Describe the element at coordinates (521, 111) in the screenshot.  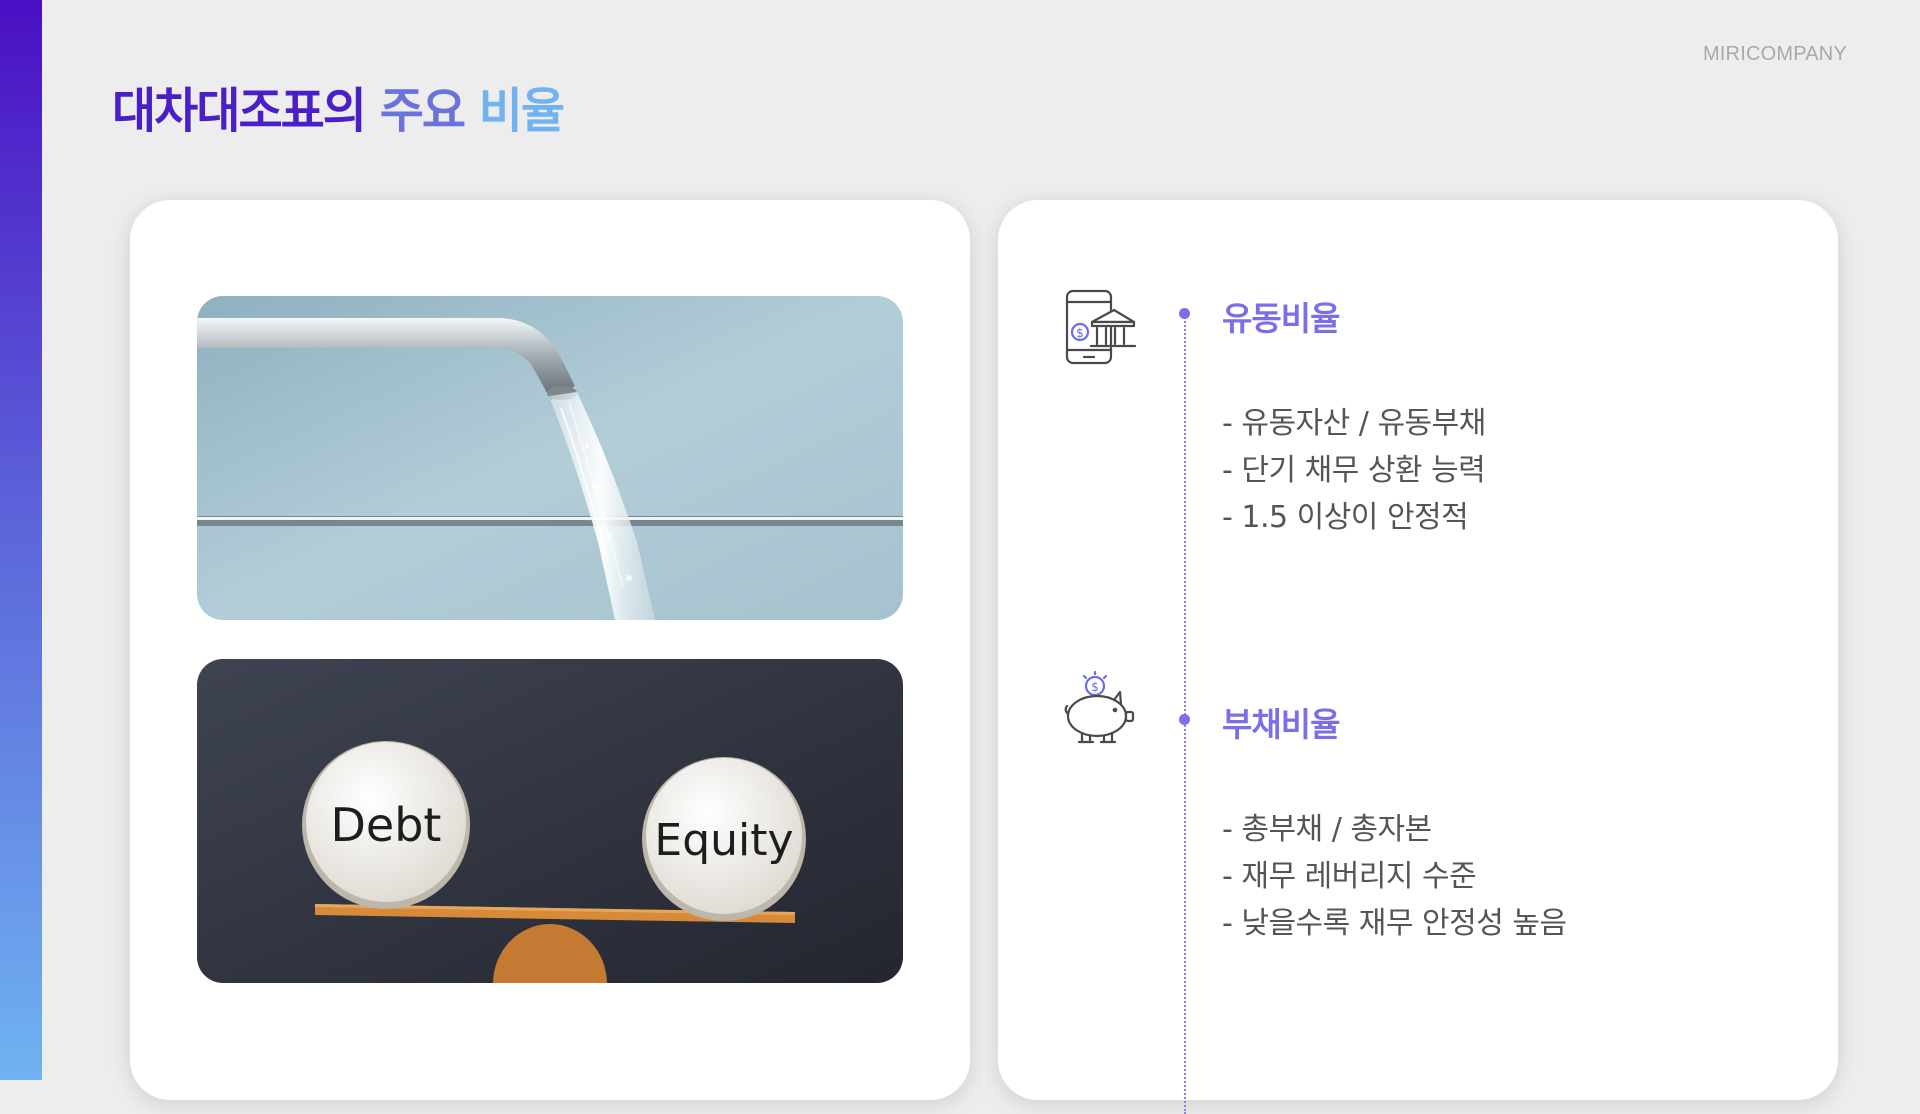
I see `title-part-3: 비율` at that location.